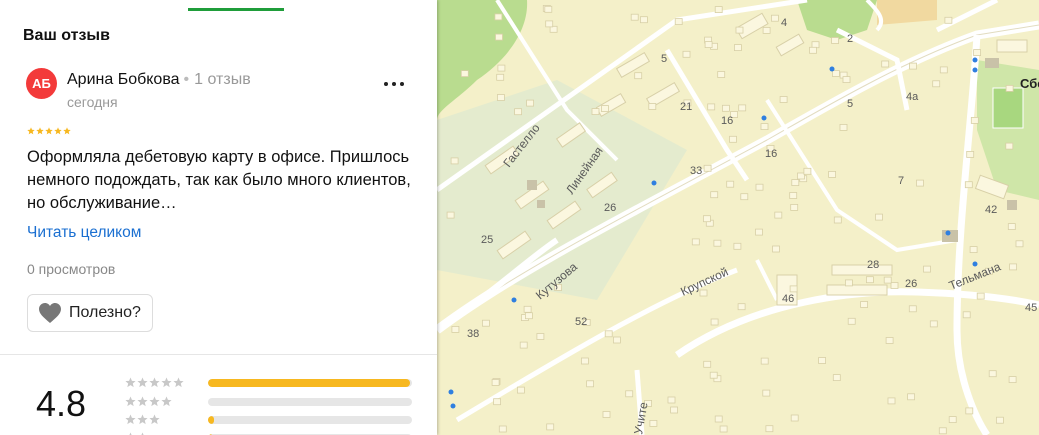 This screenshot has width=1039, height=435. I want to click on house-number: 33, so click(696, 171).